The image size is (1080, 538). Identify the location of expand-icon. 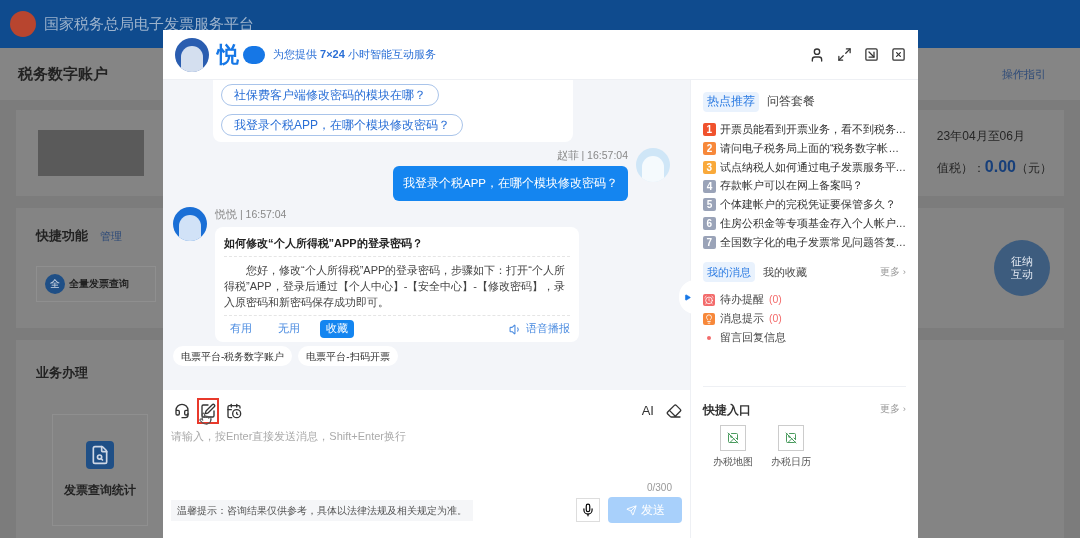
(844, 54).